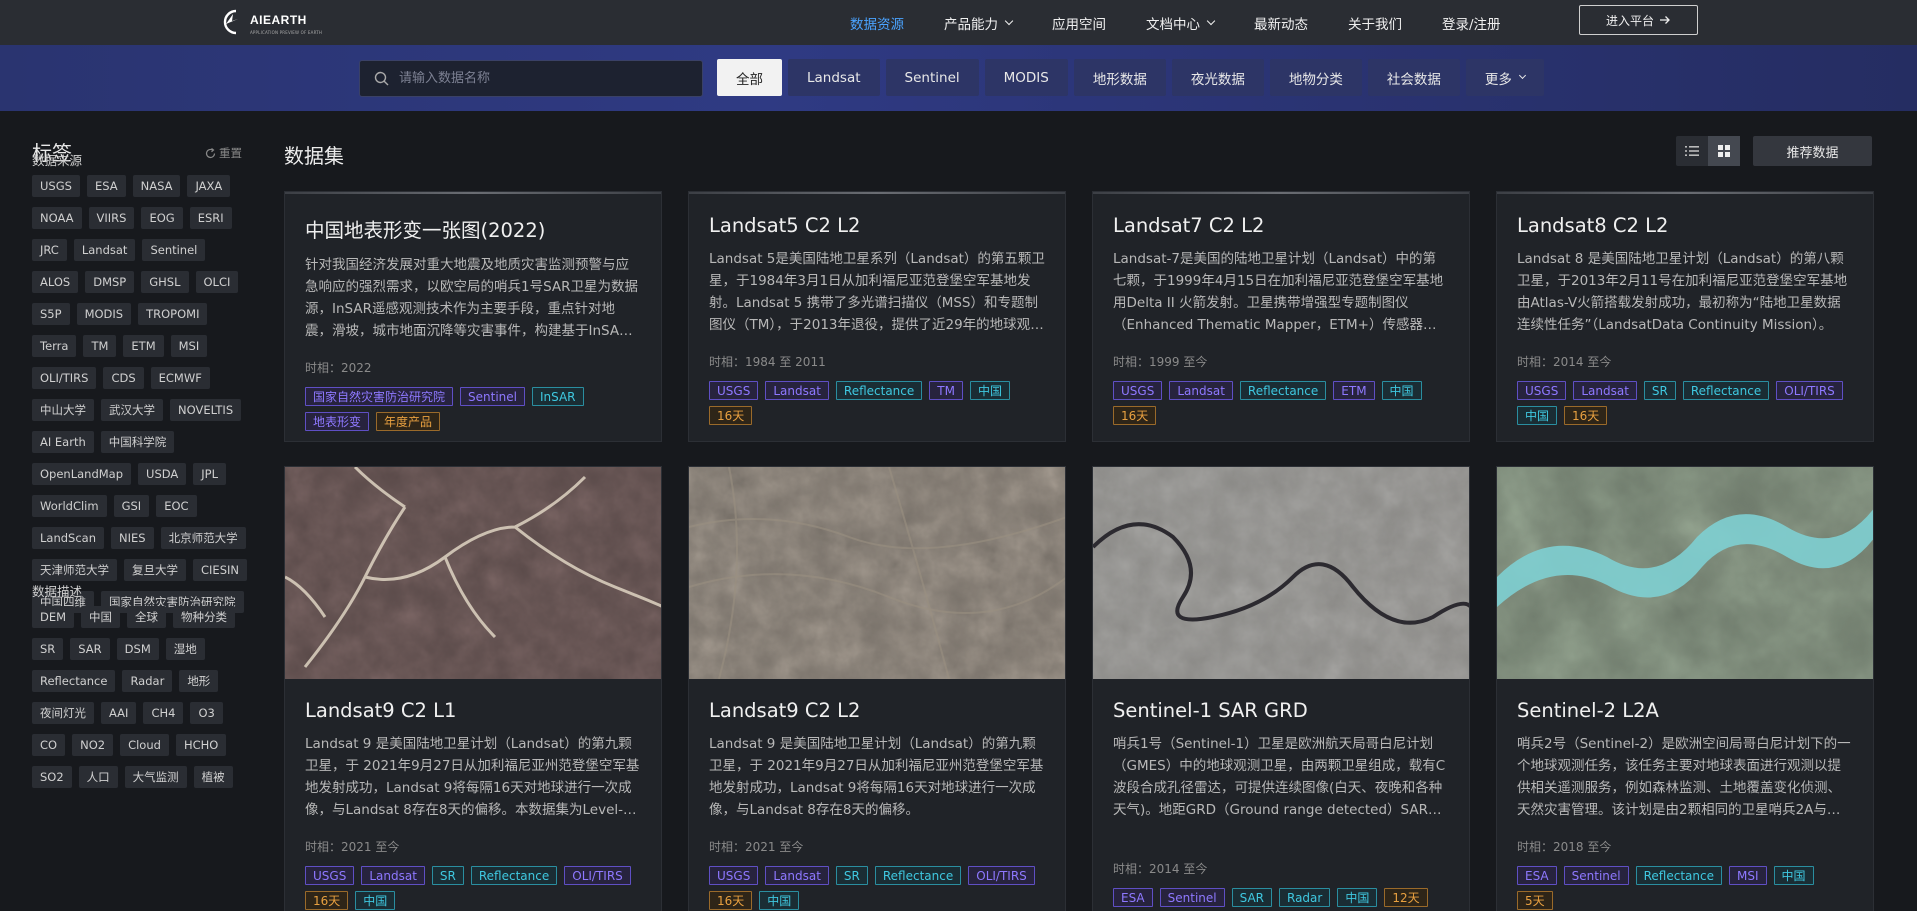 This screenshot has width=1917, height=911. What do you see at coordinates (1315, 77) in the screenshot?
I see `category-tab: 地物分类` at bounding box center [1315, 77].